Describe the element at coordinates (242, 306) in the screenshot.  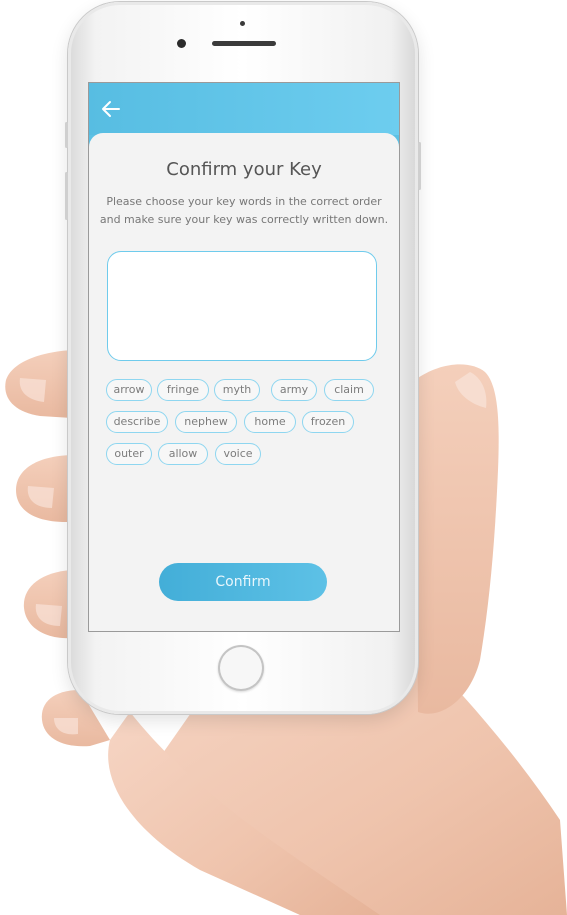
I see `key-phrase-input` at that location.